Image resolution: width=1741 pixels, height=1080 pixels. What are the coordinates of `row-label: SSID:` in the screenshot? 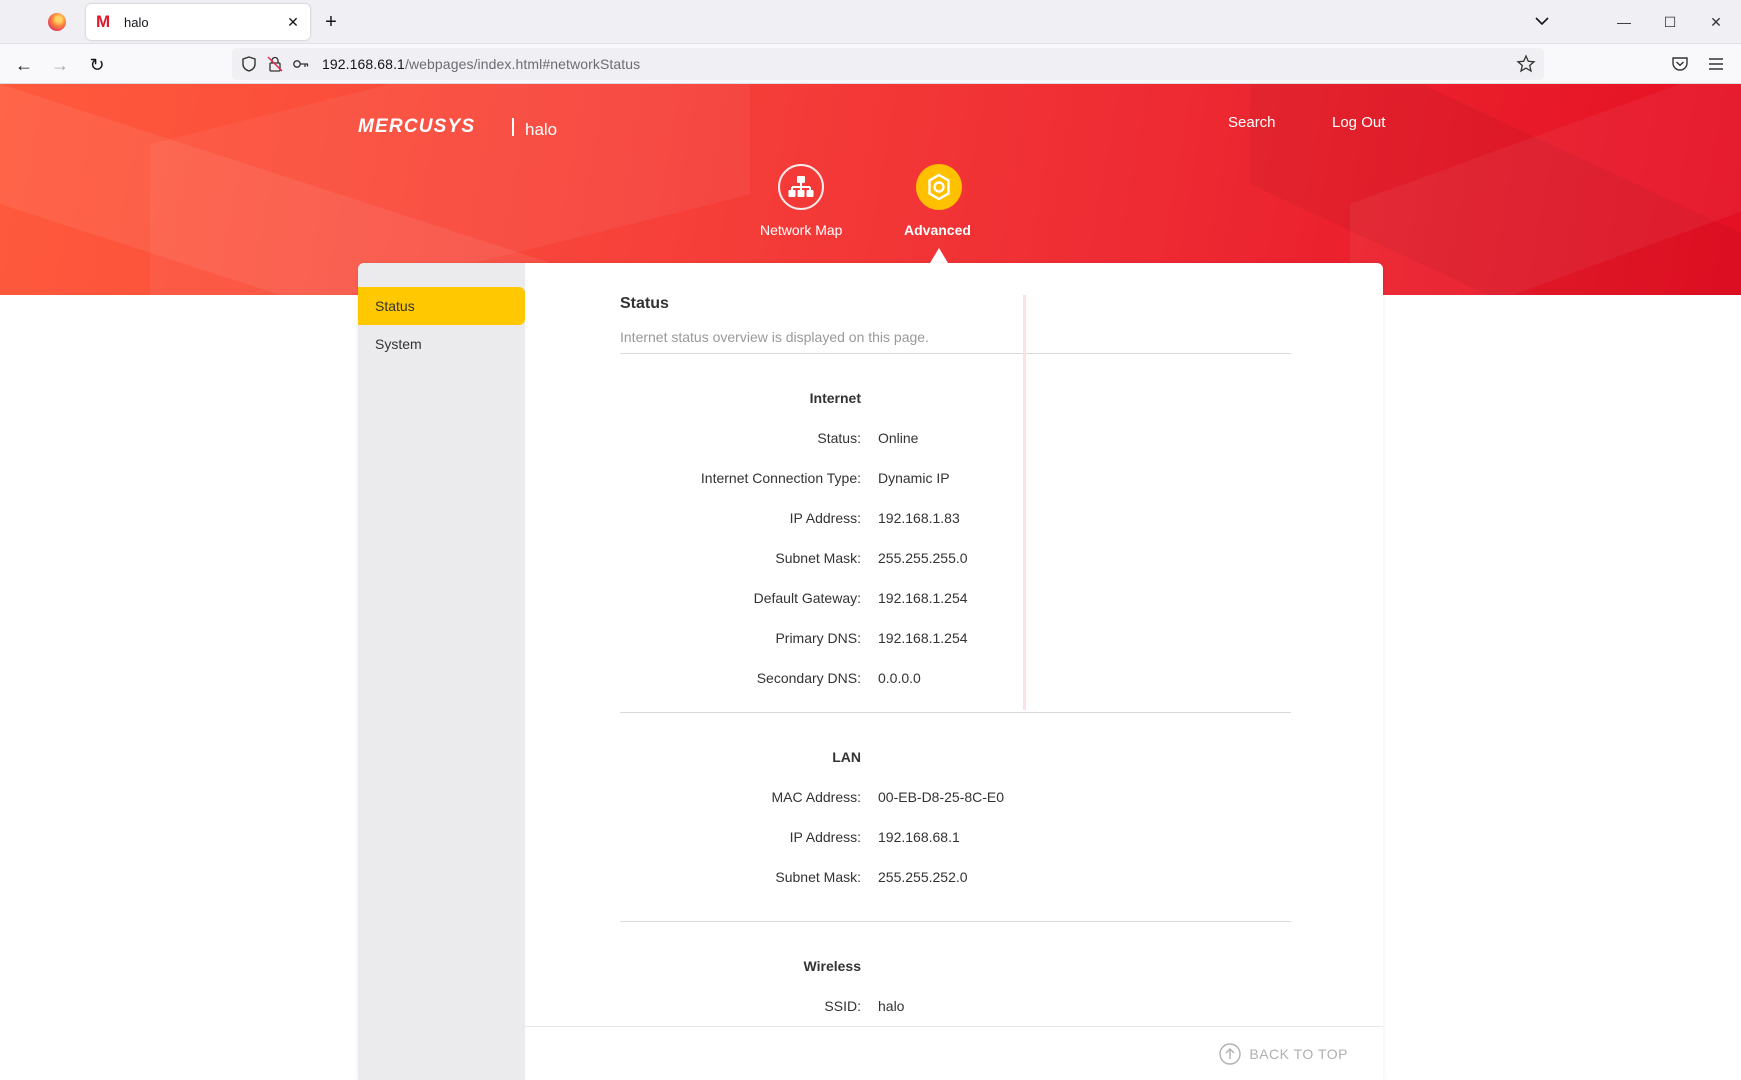 It's located at (842, 1006).